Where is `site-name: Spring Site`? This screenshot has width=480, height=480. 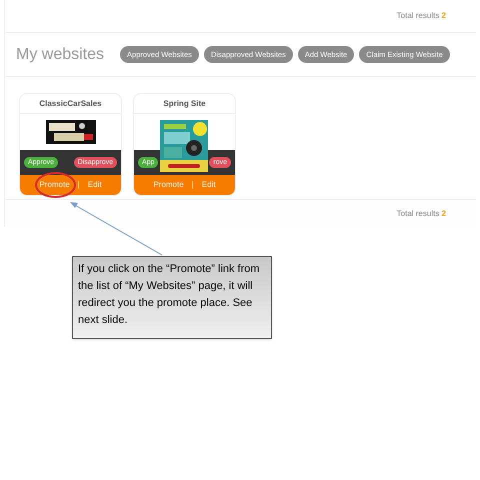
site-name: Spring Site is located at coordinates (184, 104).